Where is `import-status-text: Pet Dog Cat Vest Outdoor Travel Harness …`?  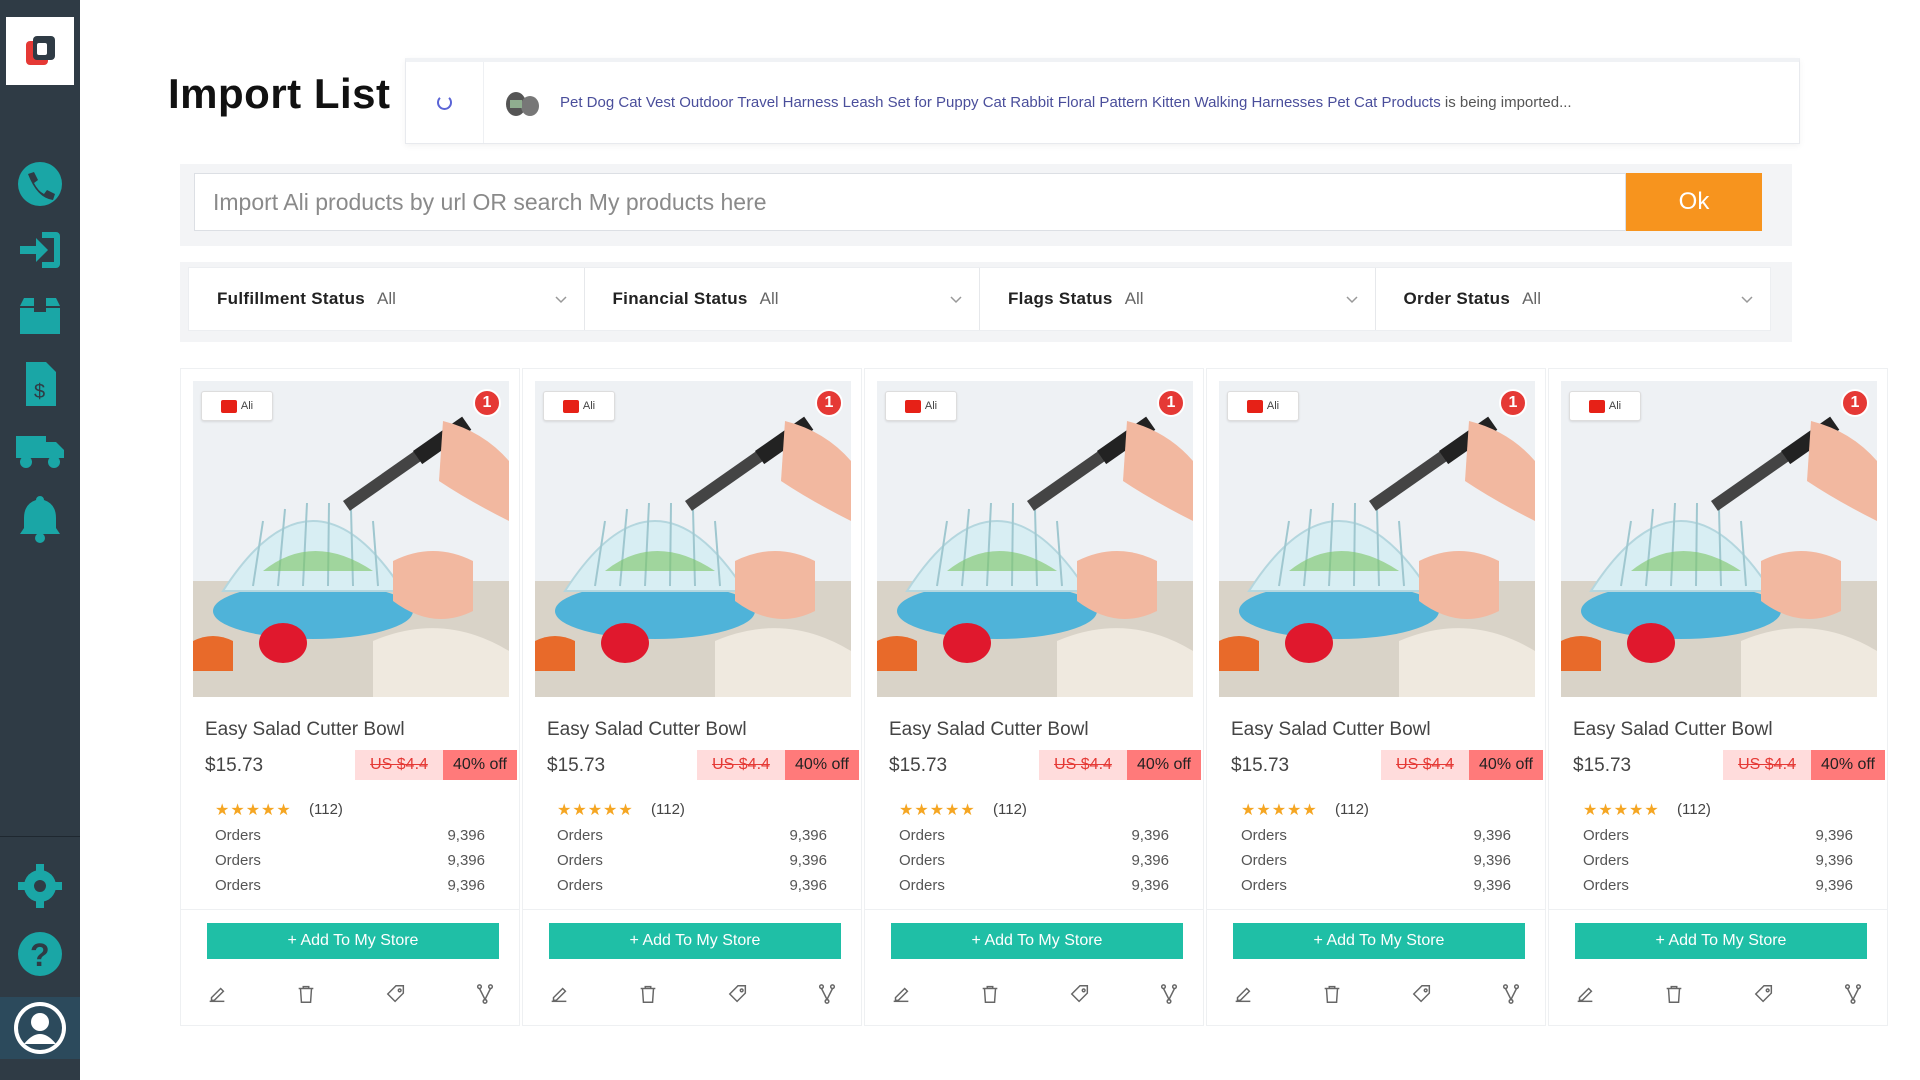
import-status-text: Pet Dog Cat Vest Outdoor Travel Harness … is located at coordinates (1066, 102).